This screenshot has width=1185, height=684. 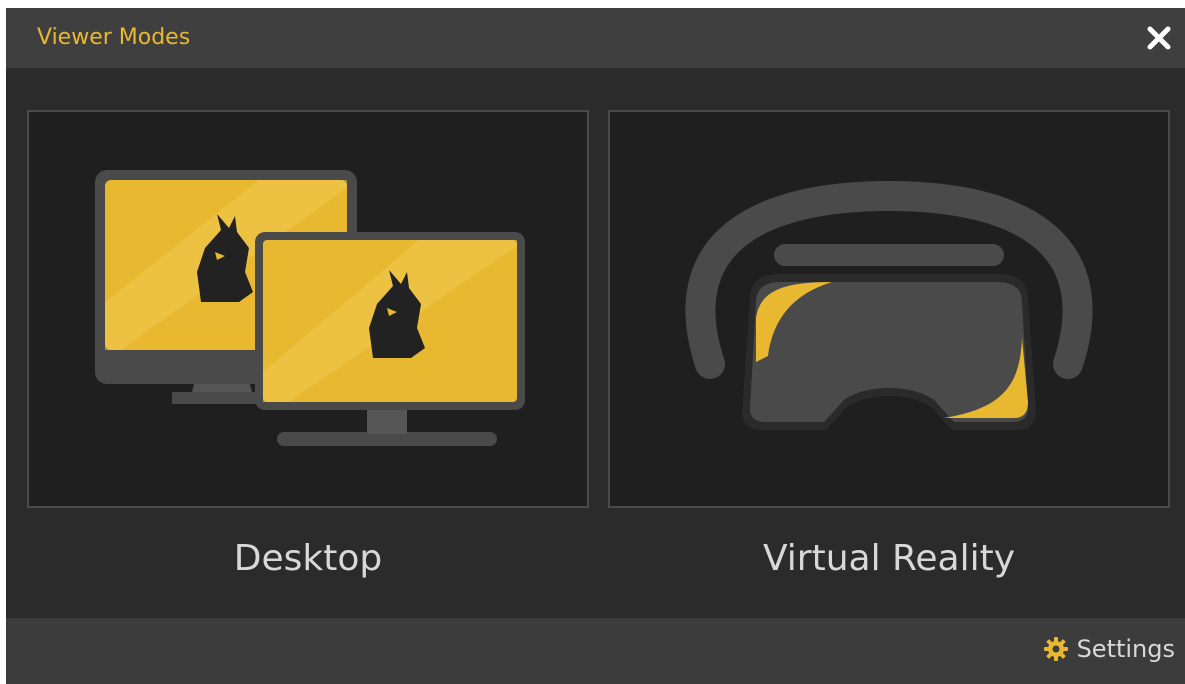 I want to click on vr-mode-label: Virtual Reality, so click(x=889, y=559).